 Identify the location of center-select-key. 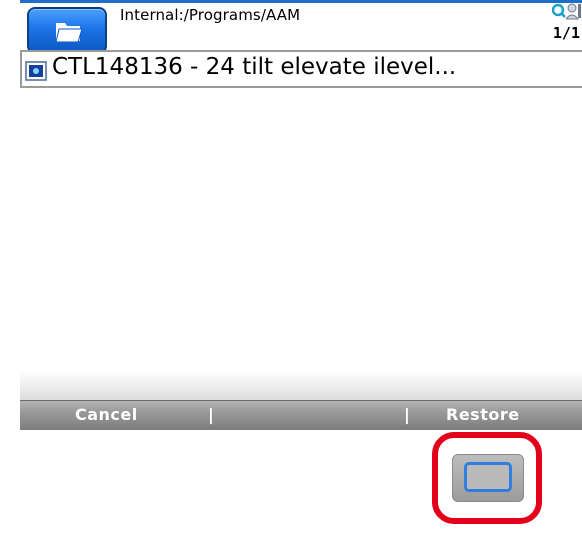
(488, 478).